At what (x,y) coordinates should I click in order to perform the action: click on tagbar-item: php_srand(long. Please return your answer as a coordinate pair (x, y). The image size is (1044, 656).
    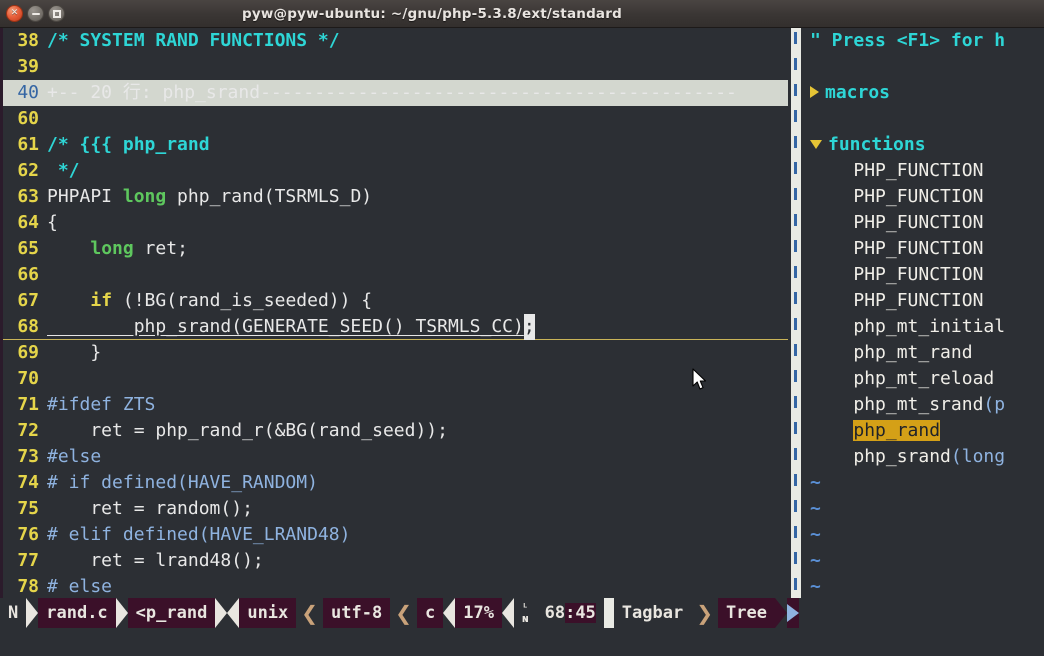
    Looking at the image, I should click on (923, 457).